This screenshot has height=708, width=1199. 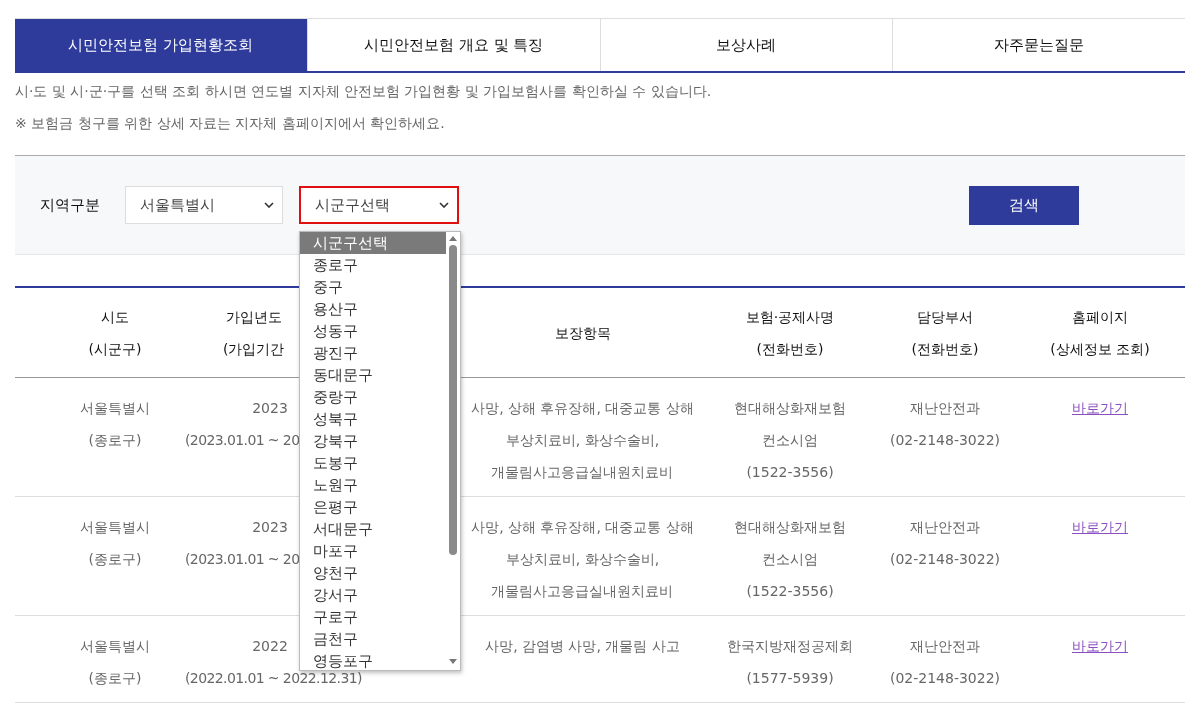 What do you see at coordinates (790, 333) in the screenshot?
I see `column-header: 보험·공제사명 (전화번호)` at bounding box center [790, 333].